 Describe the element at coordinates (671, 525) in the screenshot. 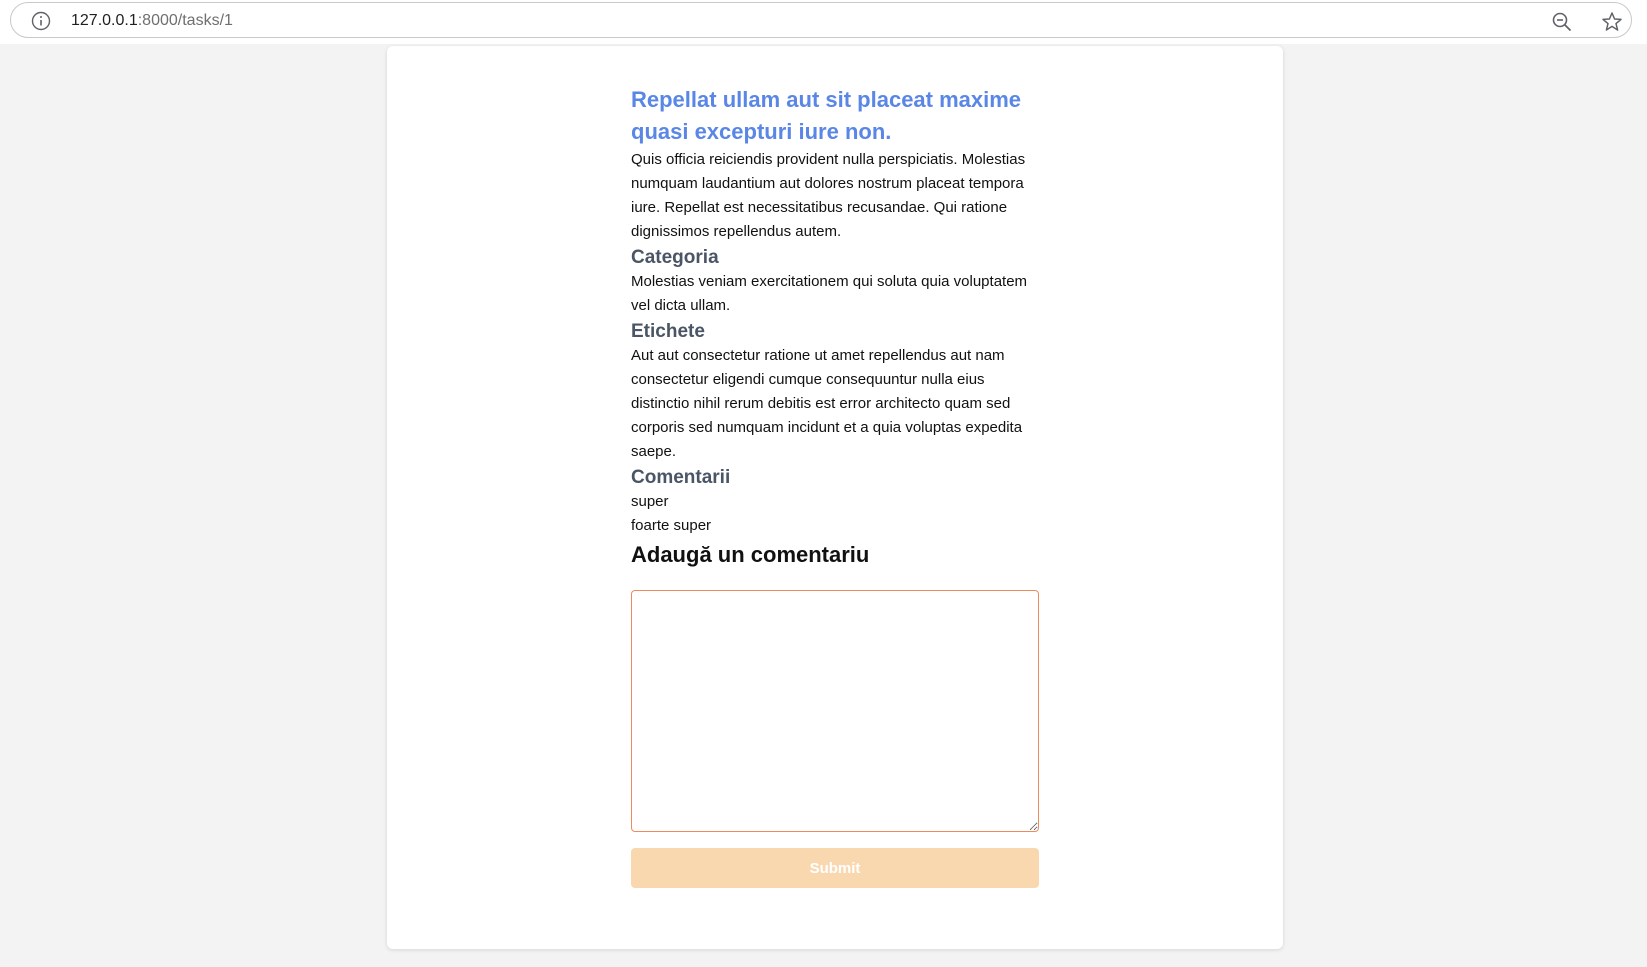

I see `comment-item: foarte super` at that location.